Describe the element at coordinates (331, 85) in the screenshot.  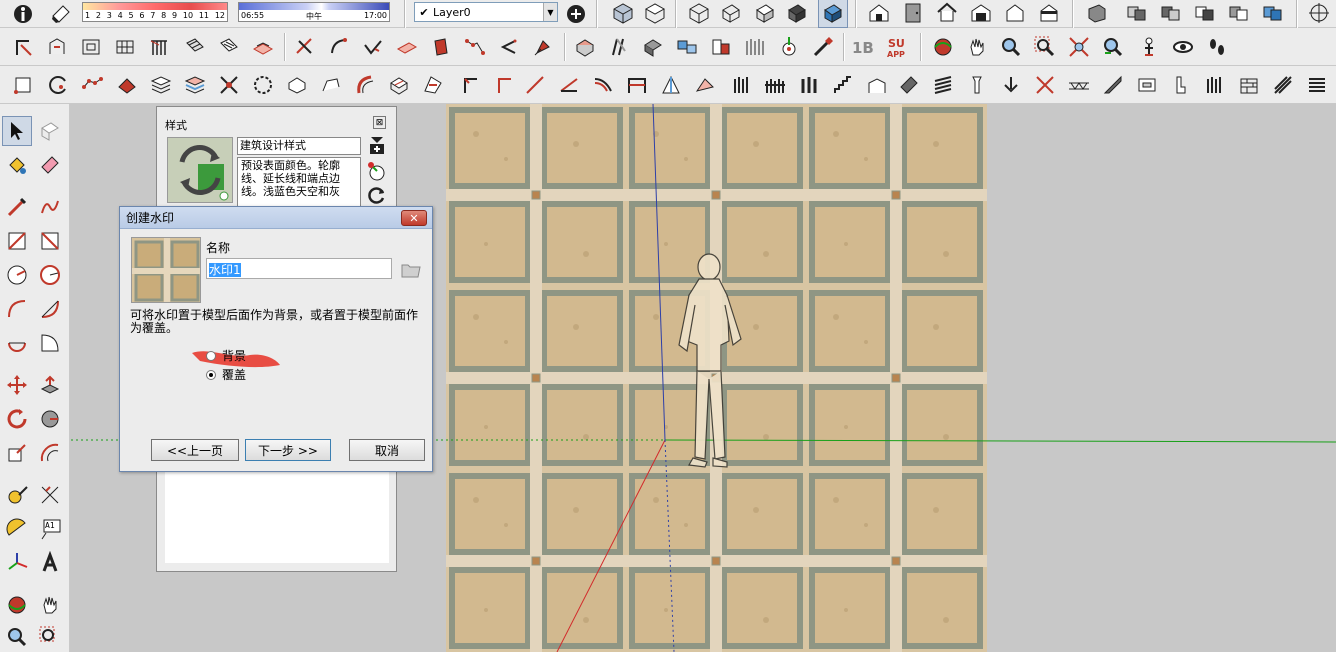
I see `sweep-icon` at that location.